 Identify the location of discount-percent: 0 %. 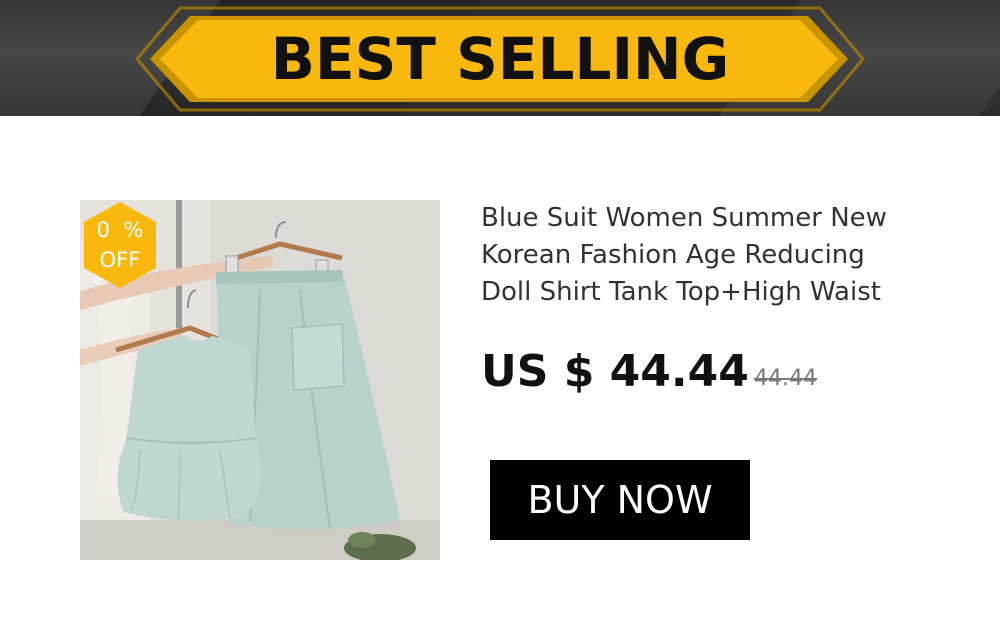
(120, 230).